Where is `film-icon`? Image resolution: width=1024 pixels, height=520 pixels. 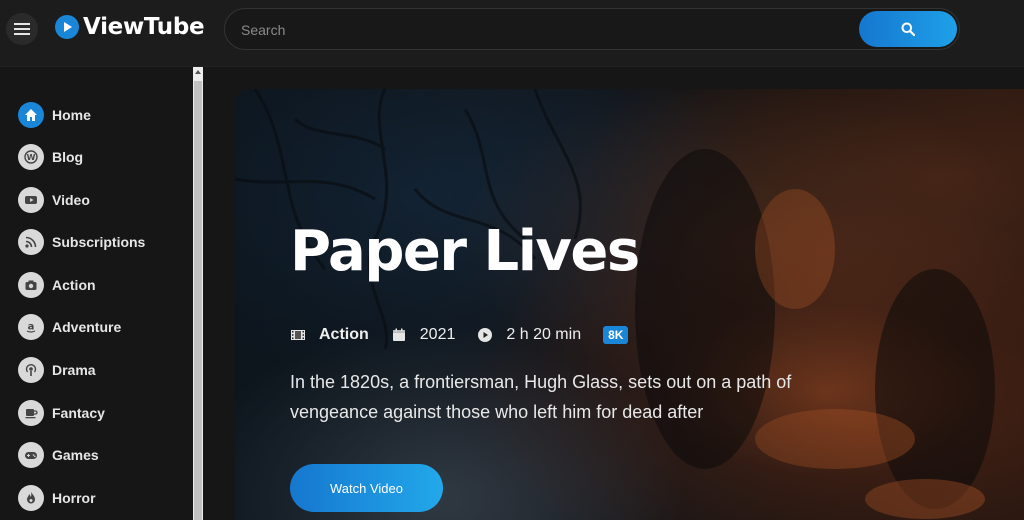 film-icon is located at coordinates (298, 335).